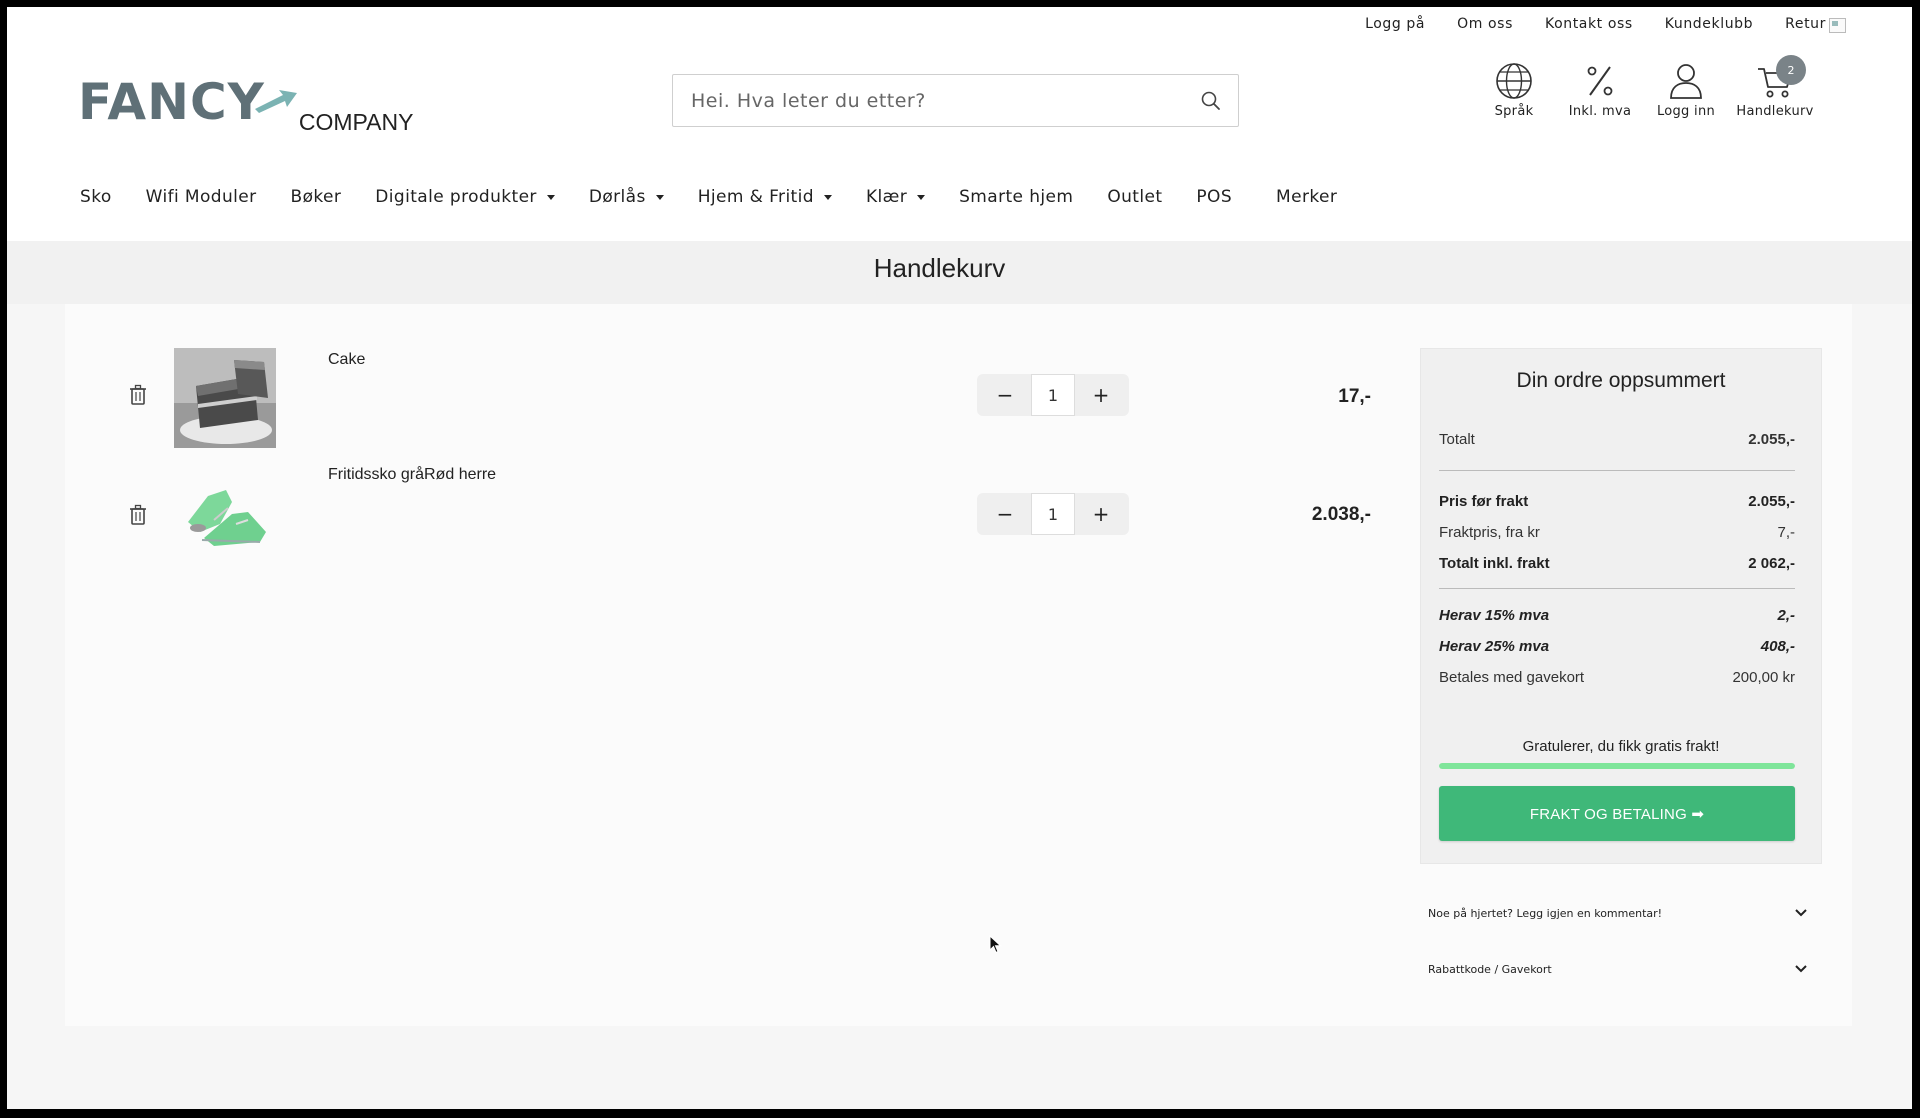 The image size is (1920, 1118). I want to click on nav-item-outlet: Outlet, so click(1134, 197).